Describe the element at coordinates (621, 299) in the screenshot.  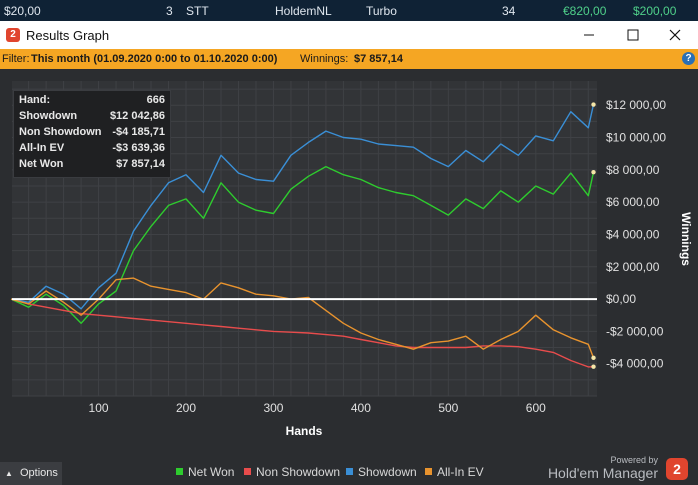
I see `y-tick-label: $0,00` at that location.